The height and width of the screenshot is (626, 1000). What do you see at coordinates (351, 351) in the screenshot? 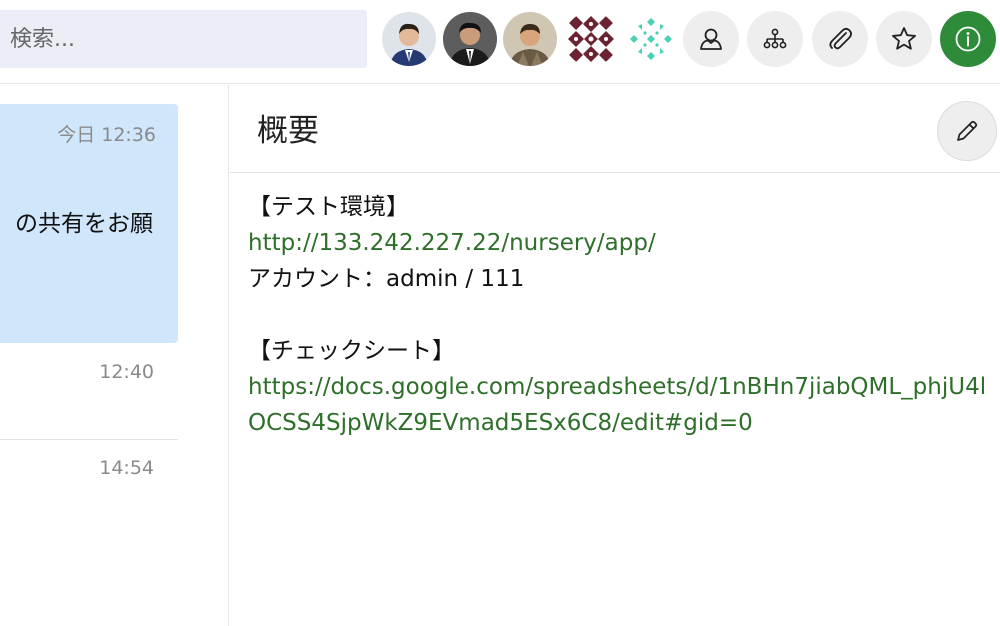
I see `section-heading: 【チェックシート】` at bounding box center [351, 351].